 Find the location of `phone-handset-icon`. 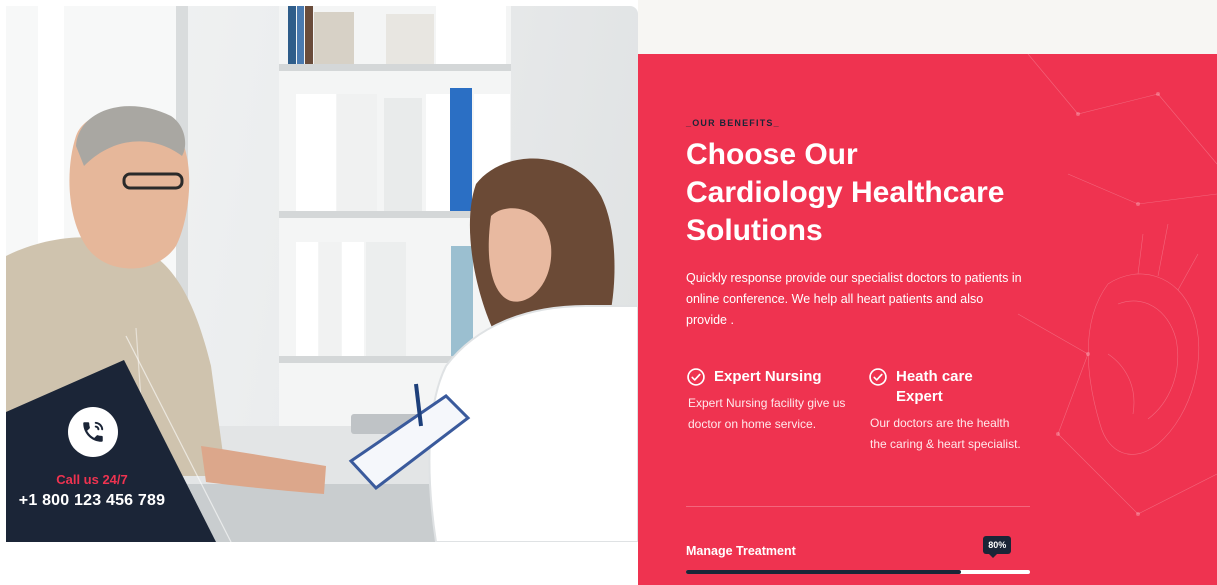

phone-handset-icon is located at coordinates (93, 431).